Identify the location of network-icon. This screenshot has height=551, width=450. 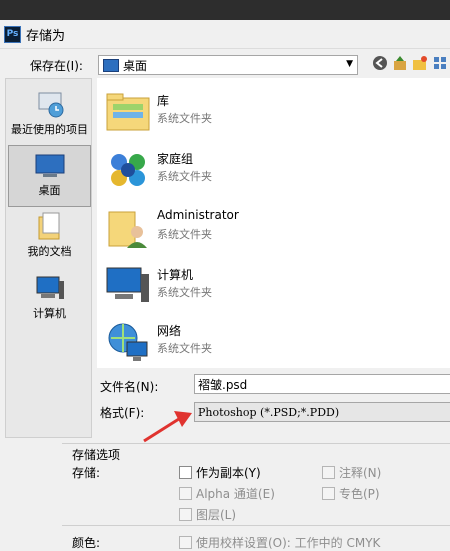
(128, 342).